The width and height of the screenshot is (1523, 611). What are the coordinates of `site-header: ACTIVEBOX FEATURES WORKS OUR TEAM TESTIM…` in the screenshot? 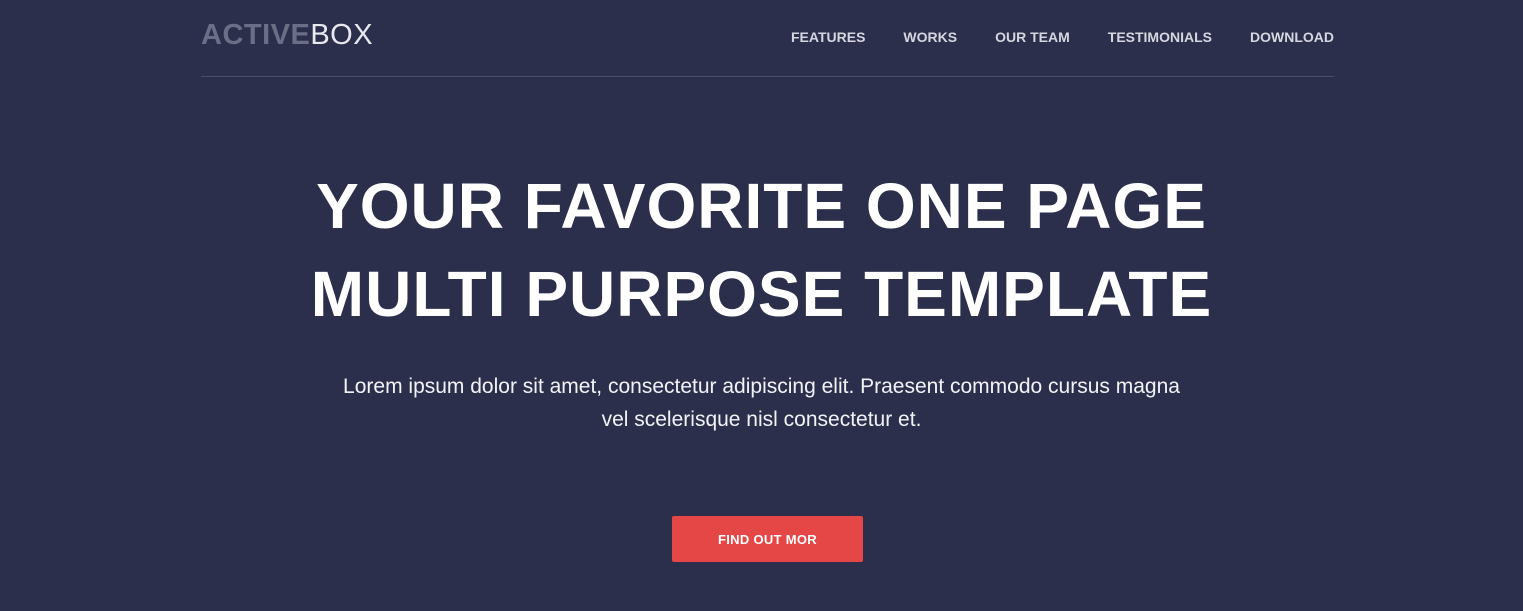 It's located at (767, 38).